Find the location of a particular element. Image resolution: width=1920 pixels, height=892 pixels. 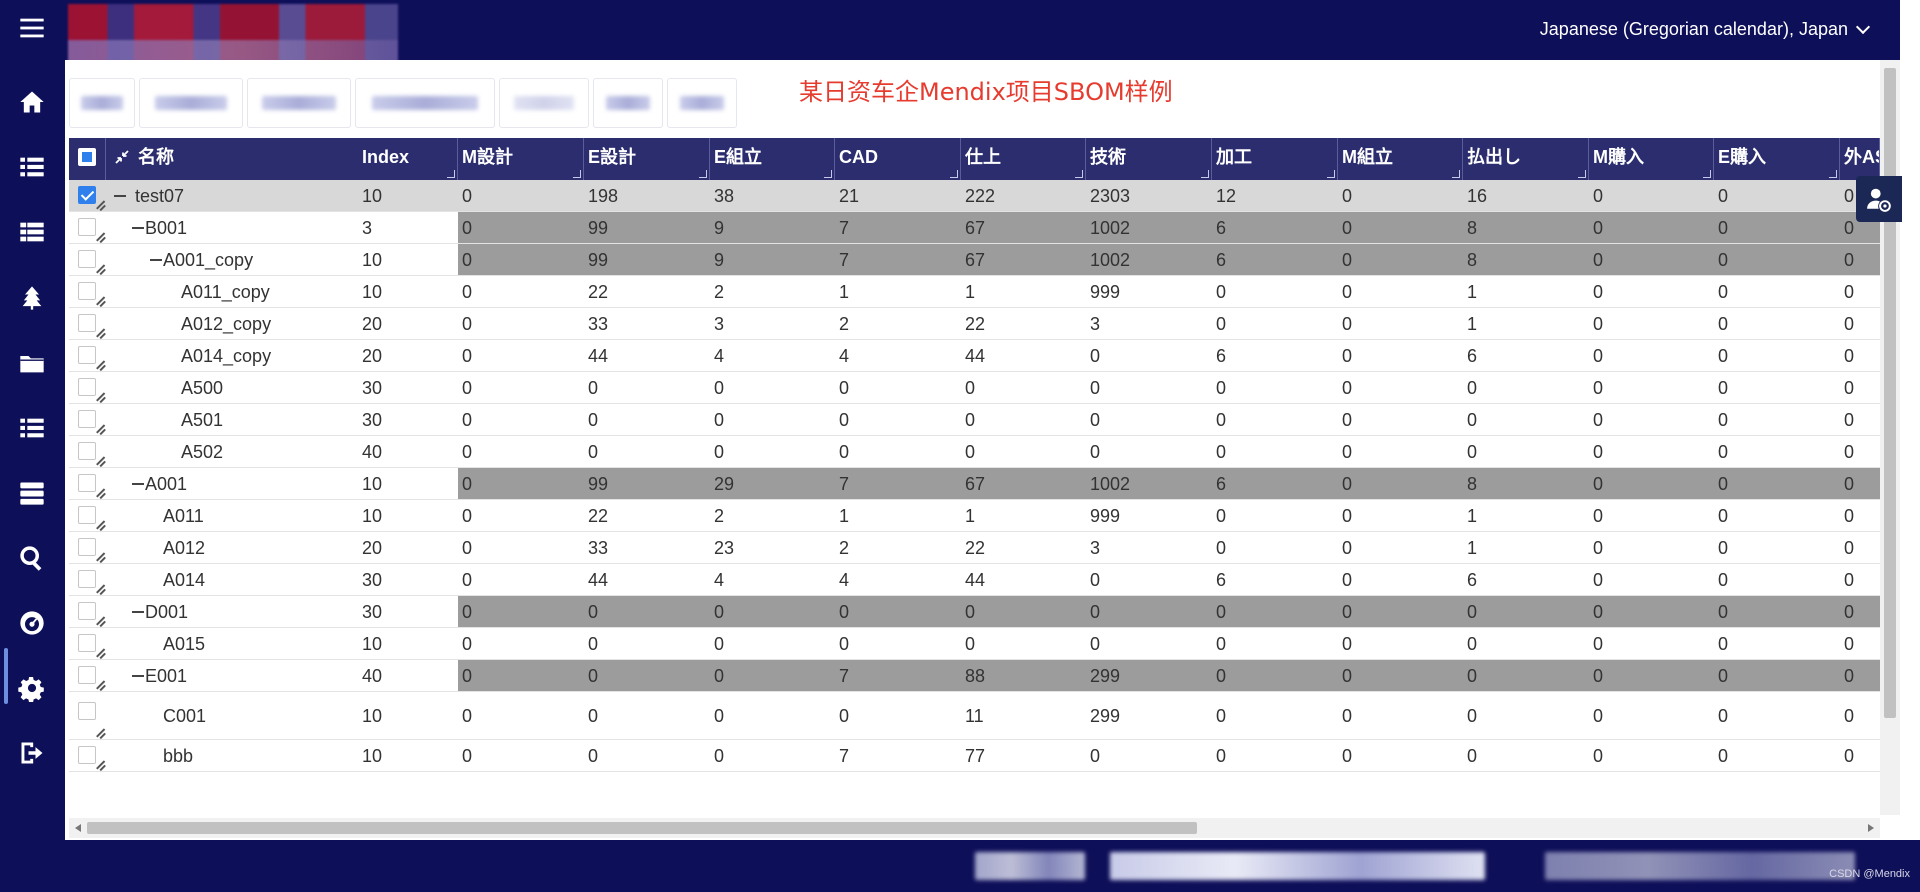

search-icon is located at coordinates (32, 558).